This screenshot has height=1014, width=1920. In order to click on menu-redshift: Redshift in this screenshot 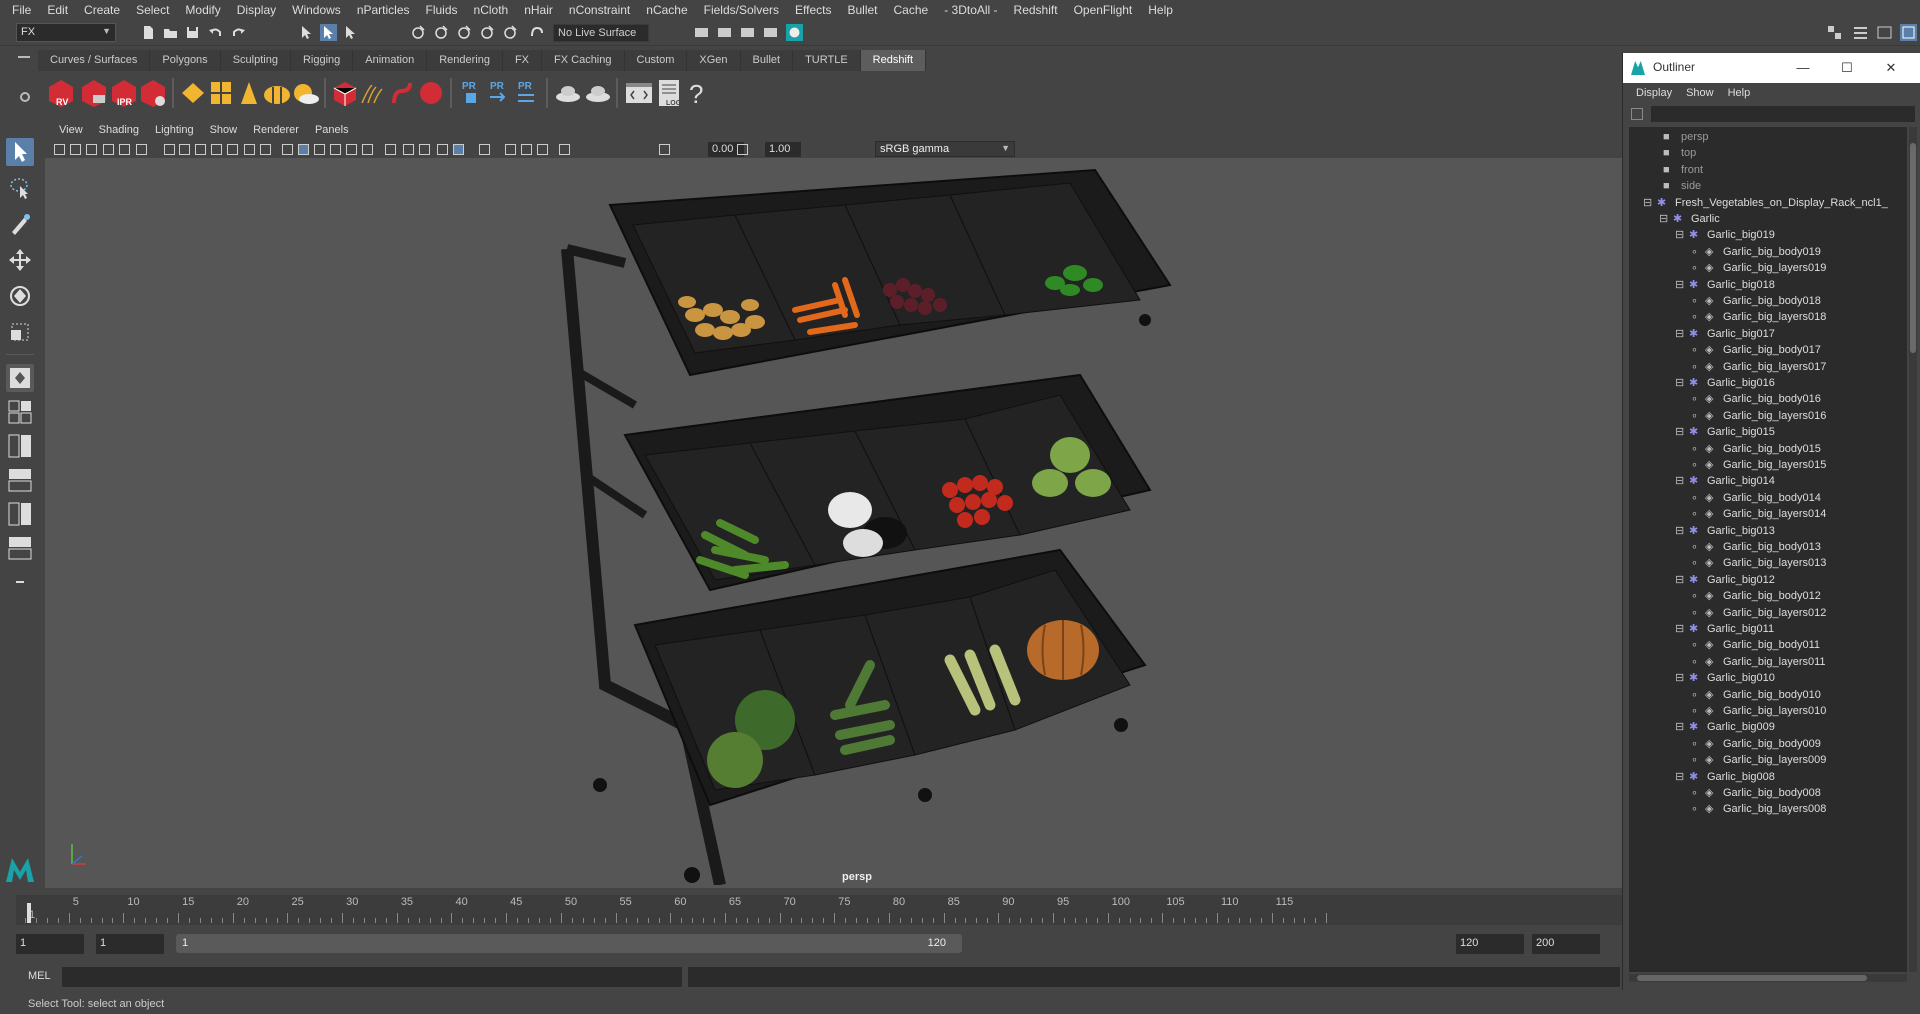, I will do `click(1036, 10)`.